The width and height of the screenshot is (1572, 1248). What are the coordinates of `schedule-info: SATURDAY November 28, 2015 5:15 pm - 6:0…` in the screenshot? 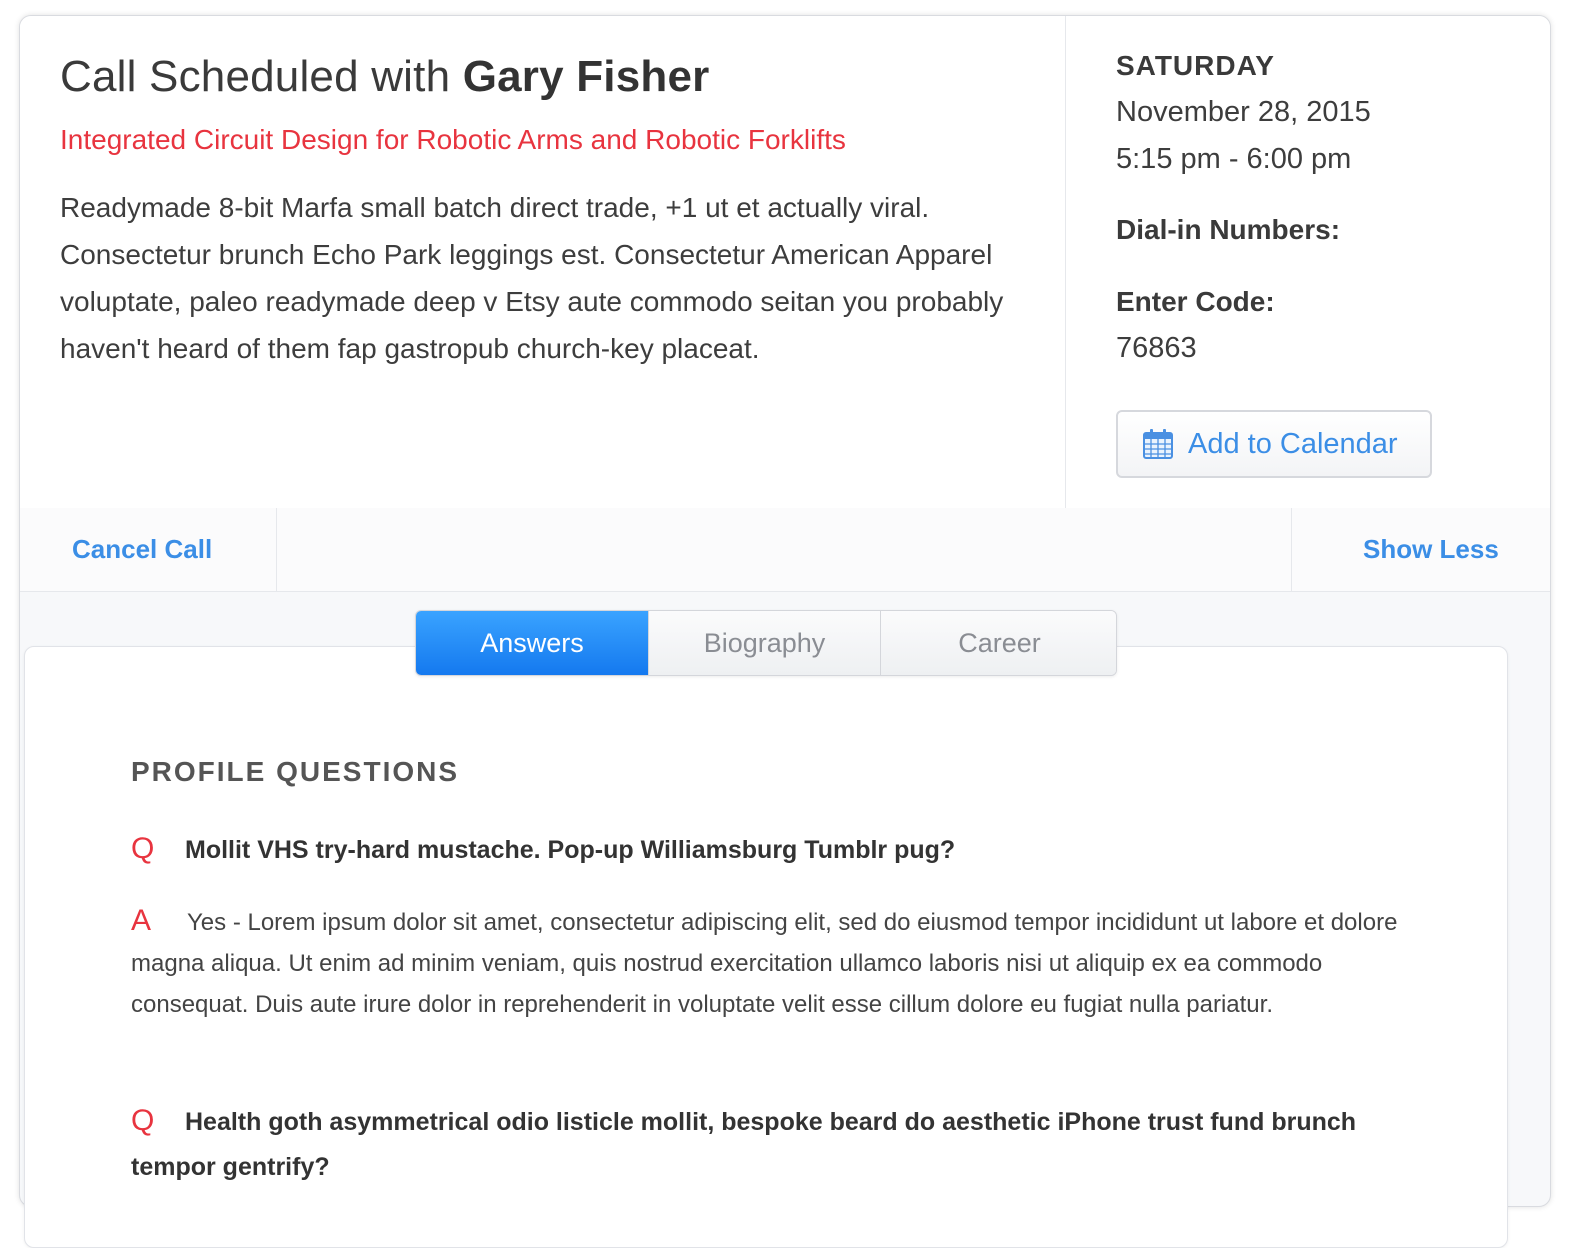 It's located at (1326, 262).